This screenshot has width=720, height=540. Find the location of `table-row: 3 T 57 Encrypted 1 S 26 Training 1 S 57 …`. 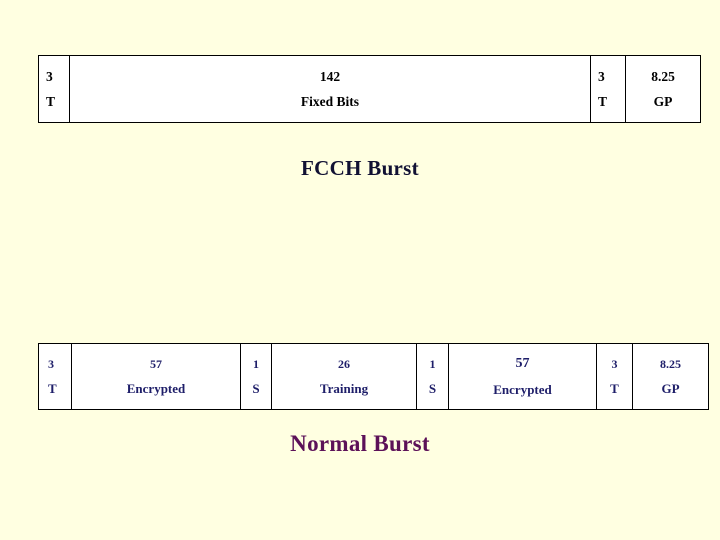

table-row: 3 T 57 Encrypted 1 S 26 Training 1 S 57 … is located at coordinates (373, 376).